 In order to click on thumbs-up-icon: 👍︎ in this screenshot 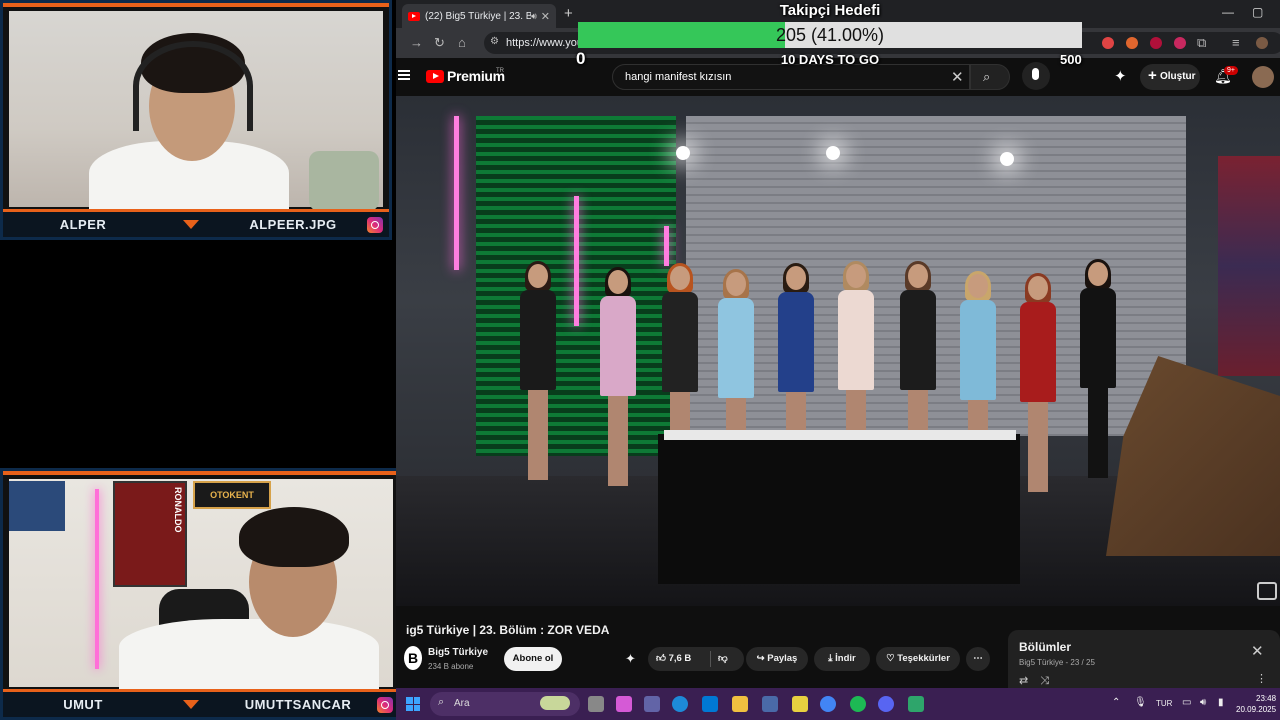, I will do `click(661, 658)`.